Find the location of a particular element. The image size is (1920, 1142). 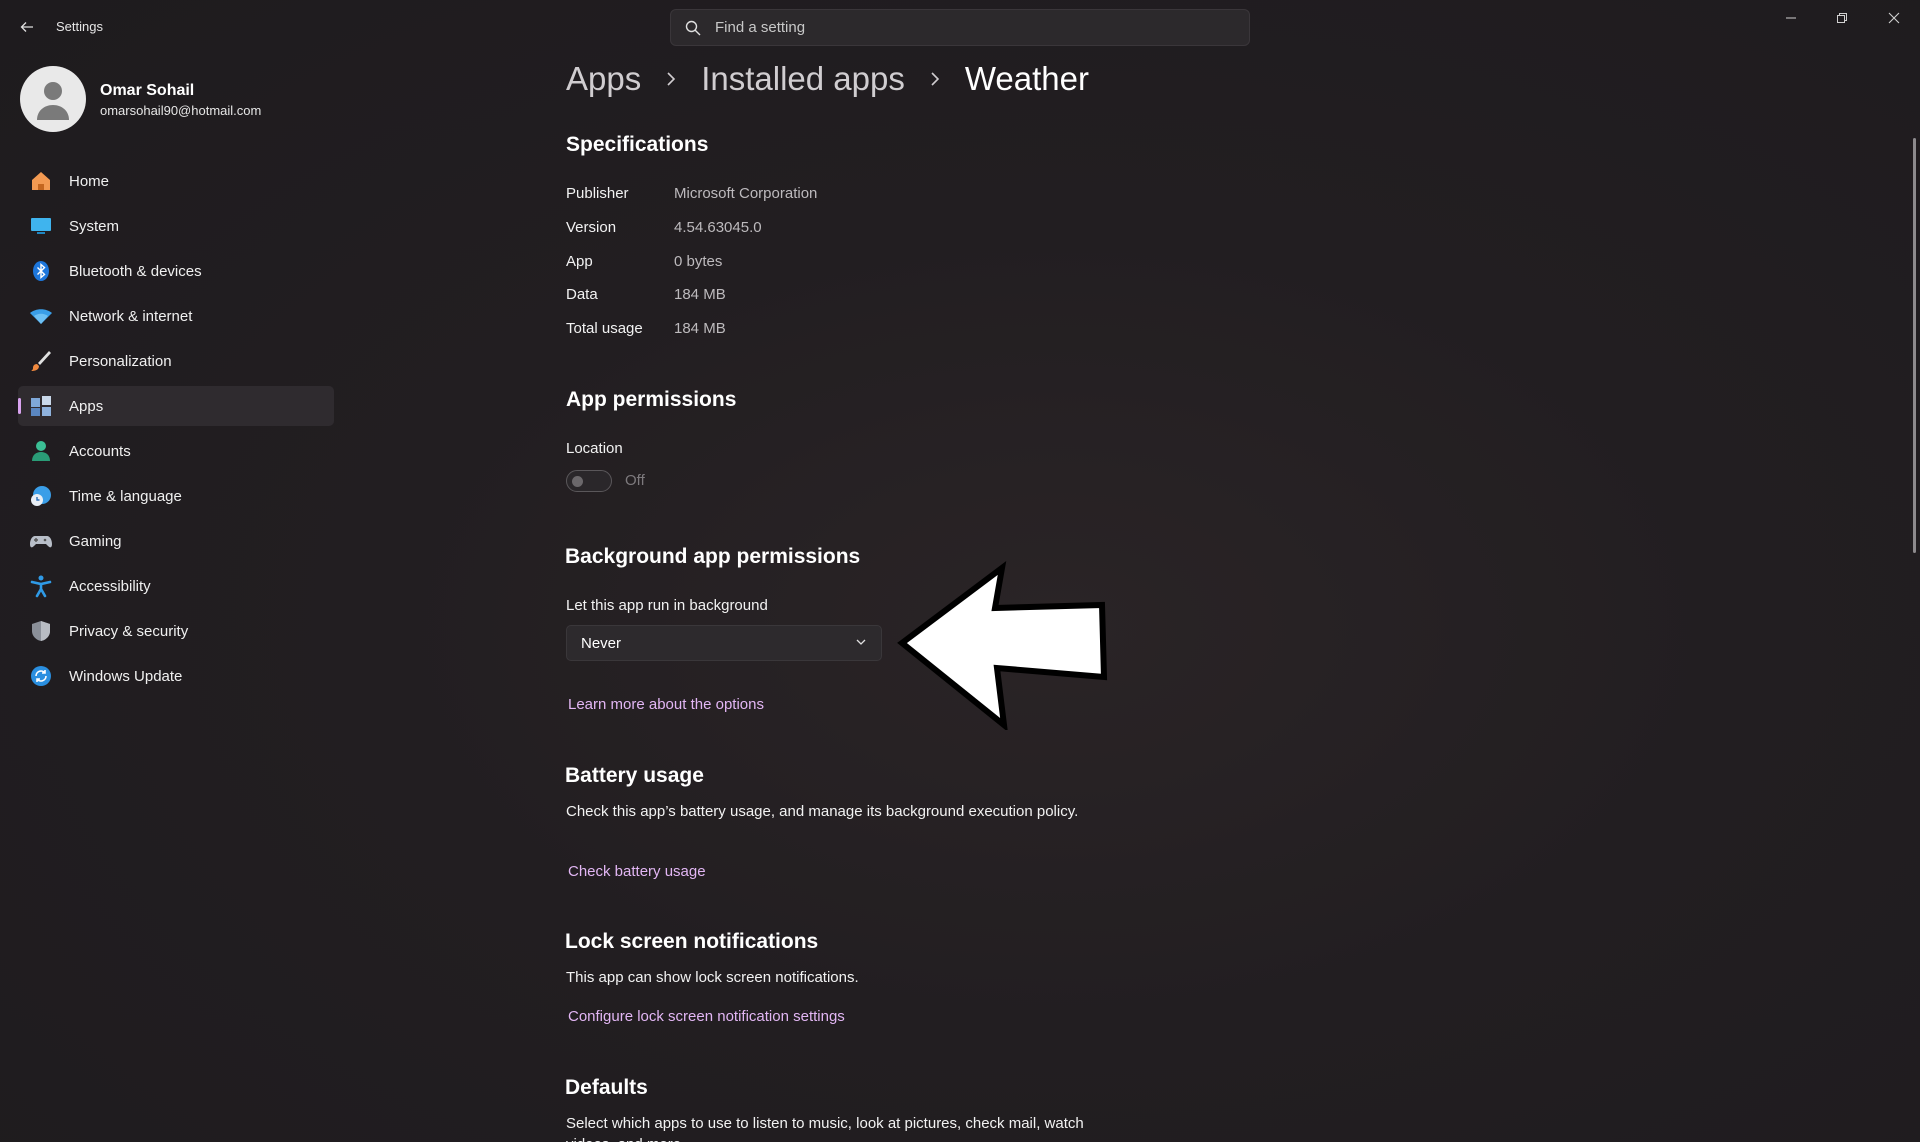

spec-value: 4.54.63045.0 is located at coordinates (718, 227).